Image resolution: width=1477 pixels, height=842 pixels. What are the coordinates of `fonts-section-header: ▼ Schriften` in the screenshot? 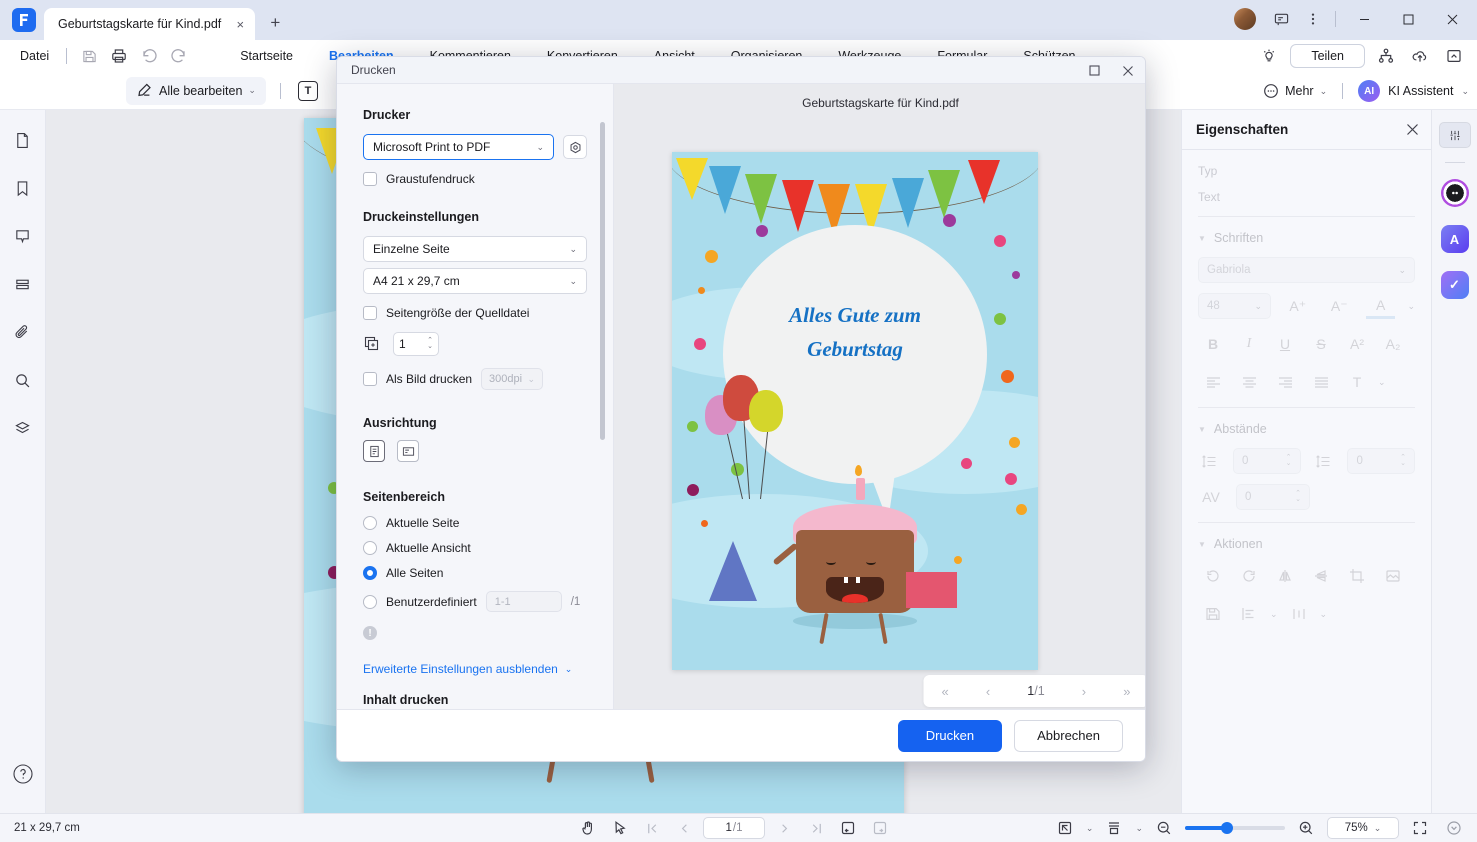 It's located at (1306, 238).